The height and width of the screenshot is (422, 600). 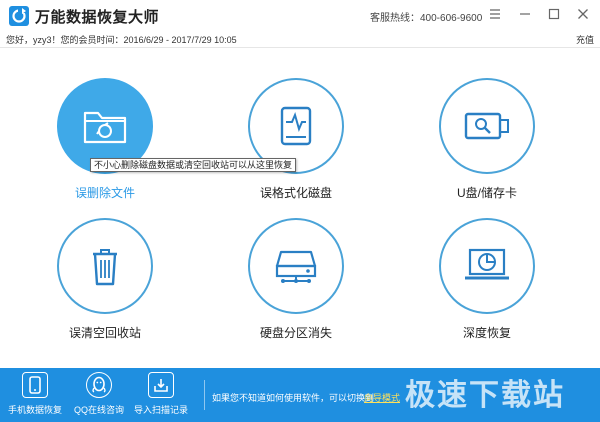 I want to click on feature-deep-recovery: 深度恢复, so click(x=487, y=283).